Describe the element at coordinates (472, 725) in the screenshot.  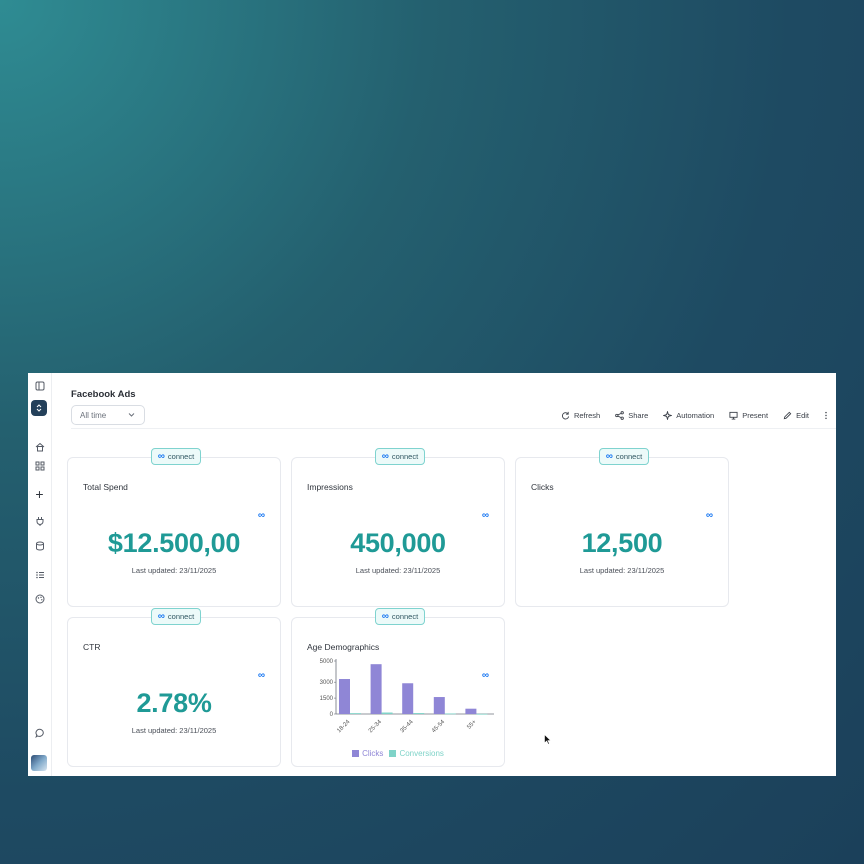
I see `x-tick-label: 55+` at that location.